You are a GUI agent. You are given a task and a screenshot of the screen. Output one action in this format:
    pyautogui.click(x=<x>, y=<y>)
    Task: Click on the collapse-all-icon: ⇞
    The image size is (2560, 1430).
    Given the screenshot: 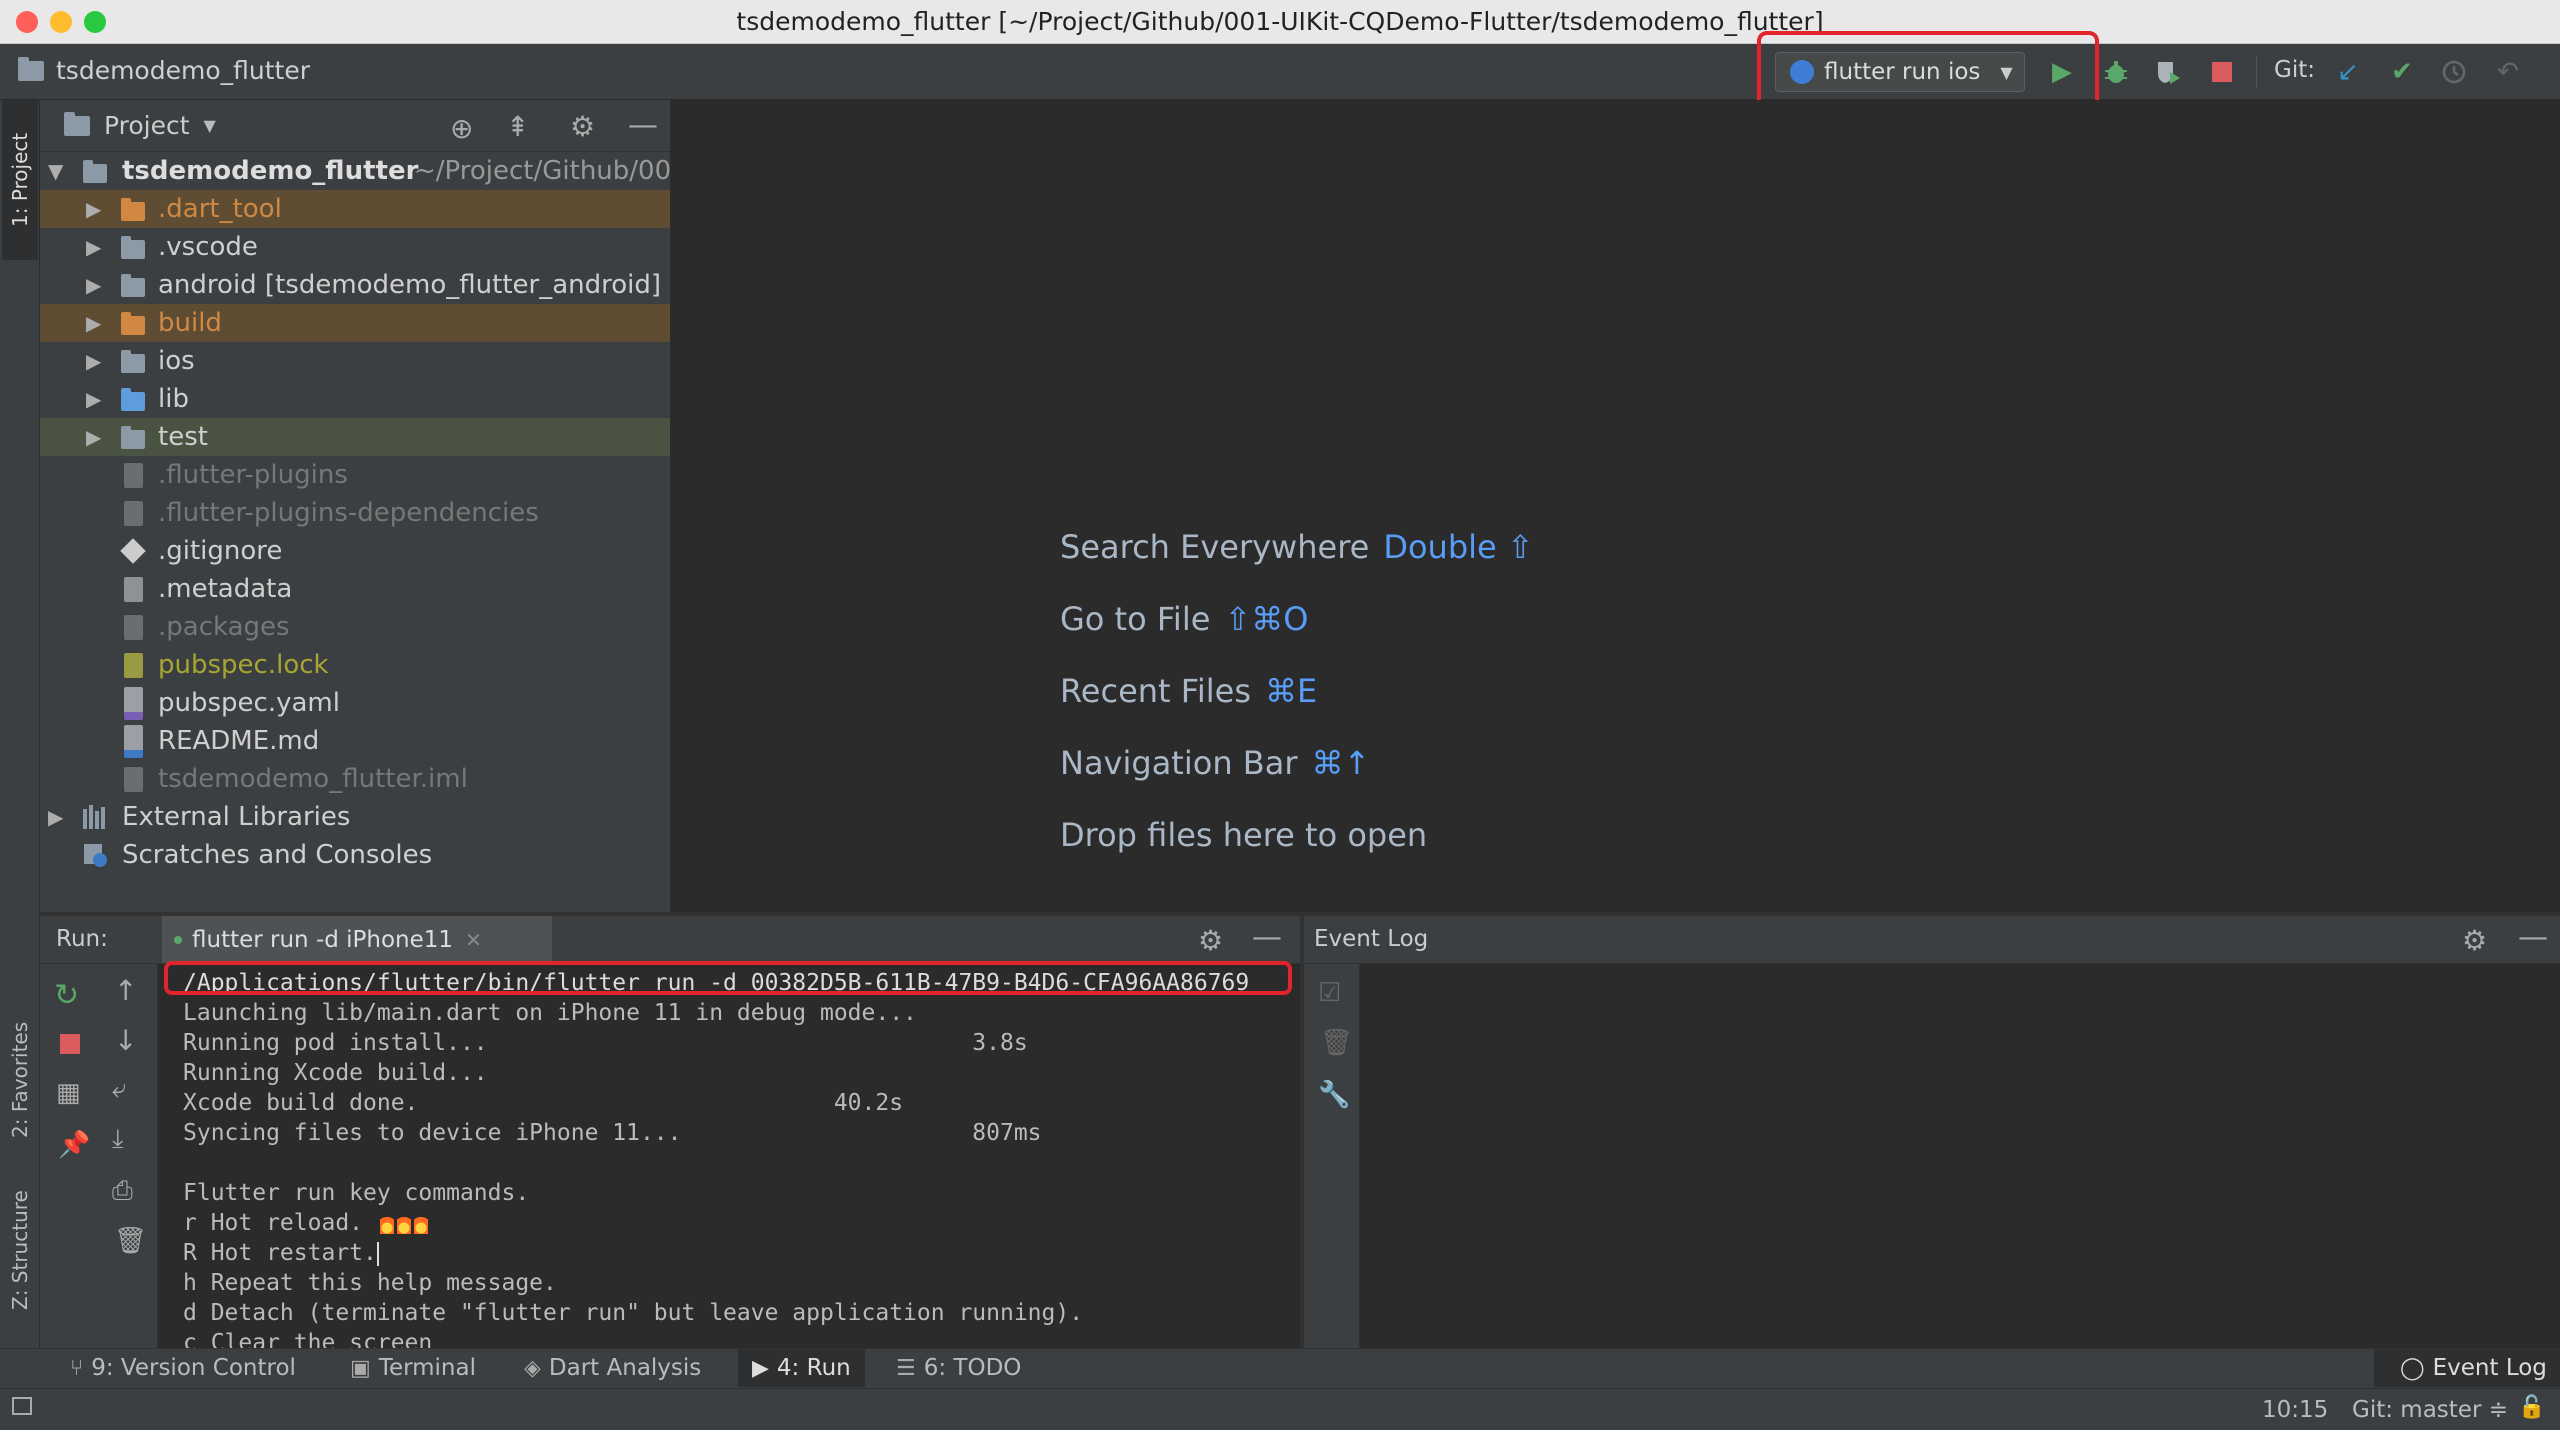 What is the action you would take?
    pyautogui.click(x=517, y=126)
    